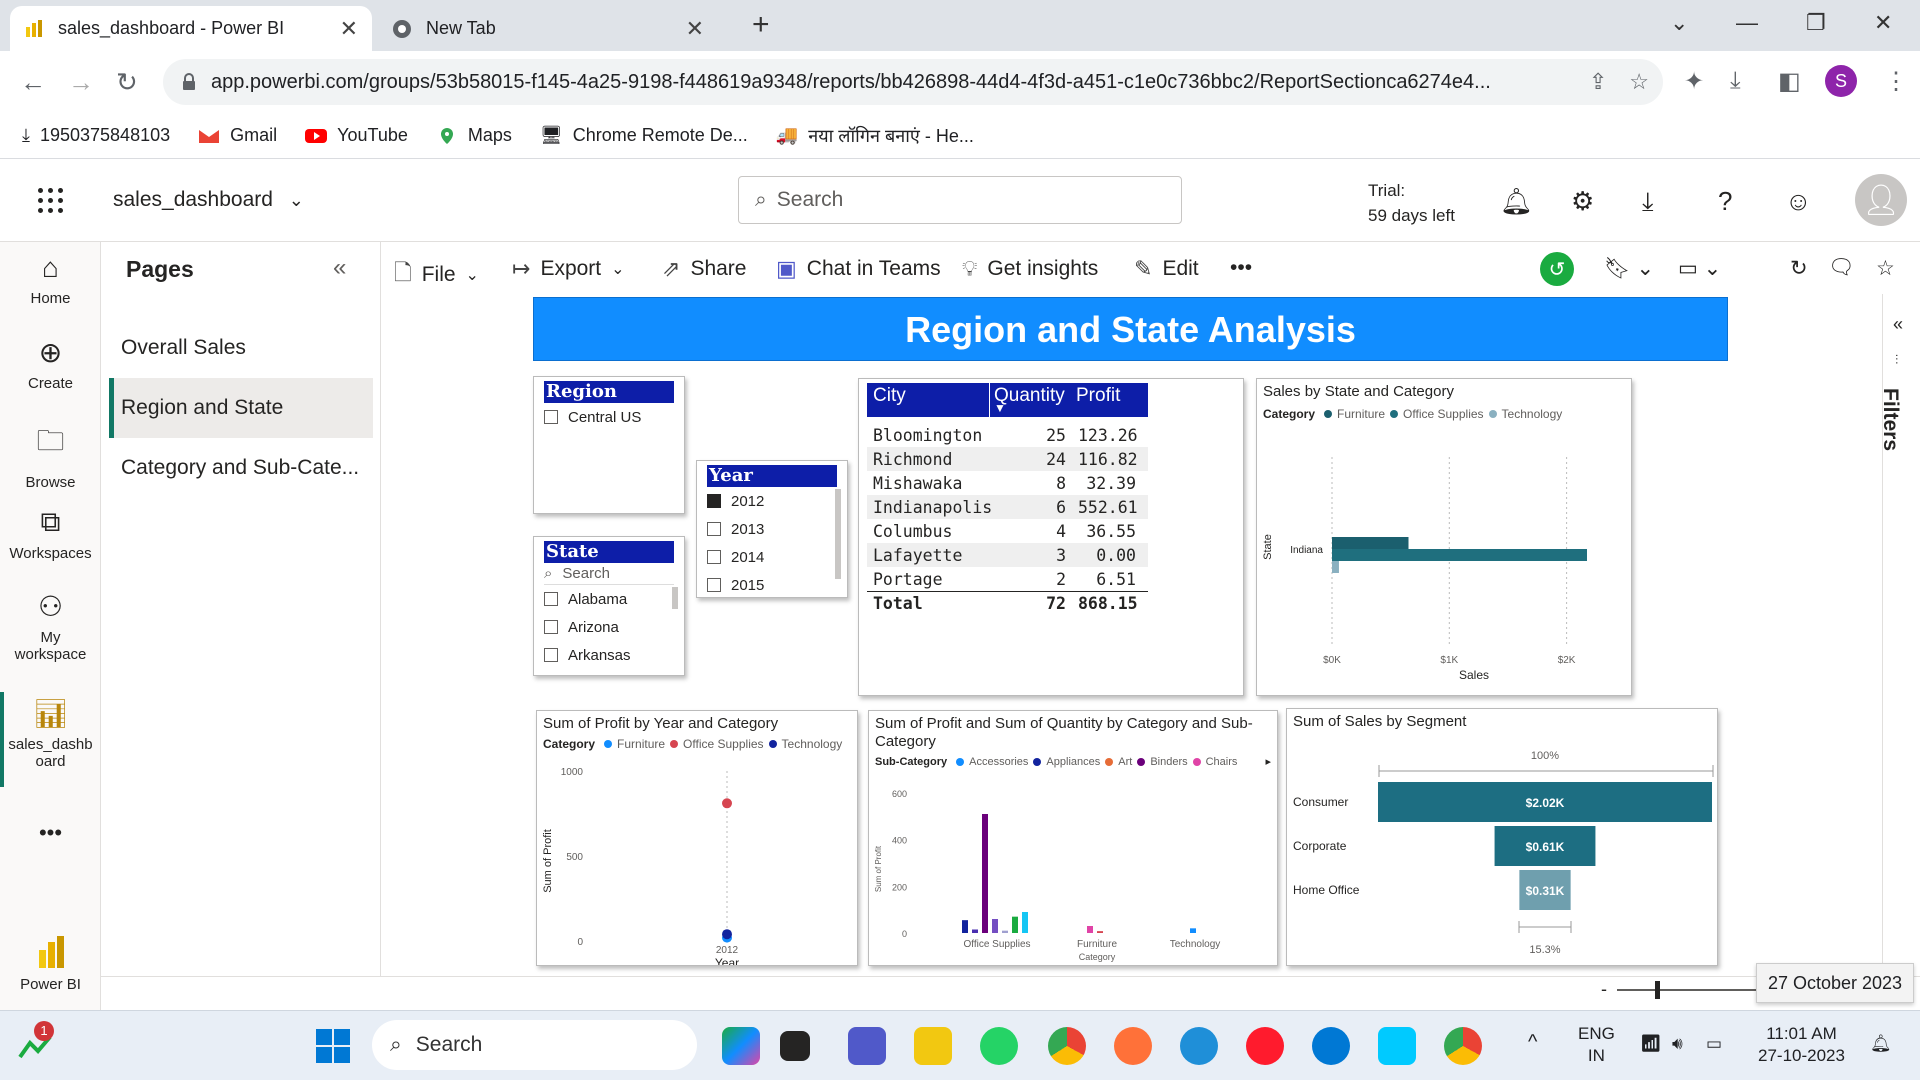 This screenshot has width=1920, height=1080. Describe the element at coordinates (50, 833) in the screenshot. I see `nav-more: •••` at that location.